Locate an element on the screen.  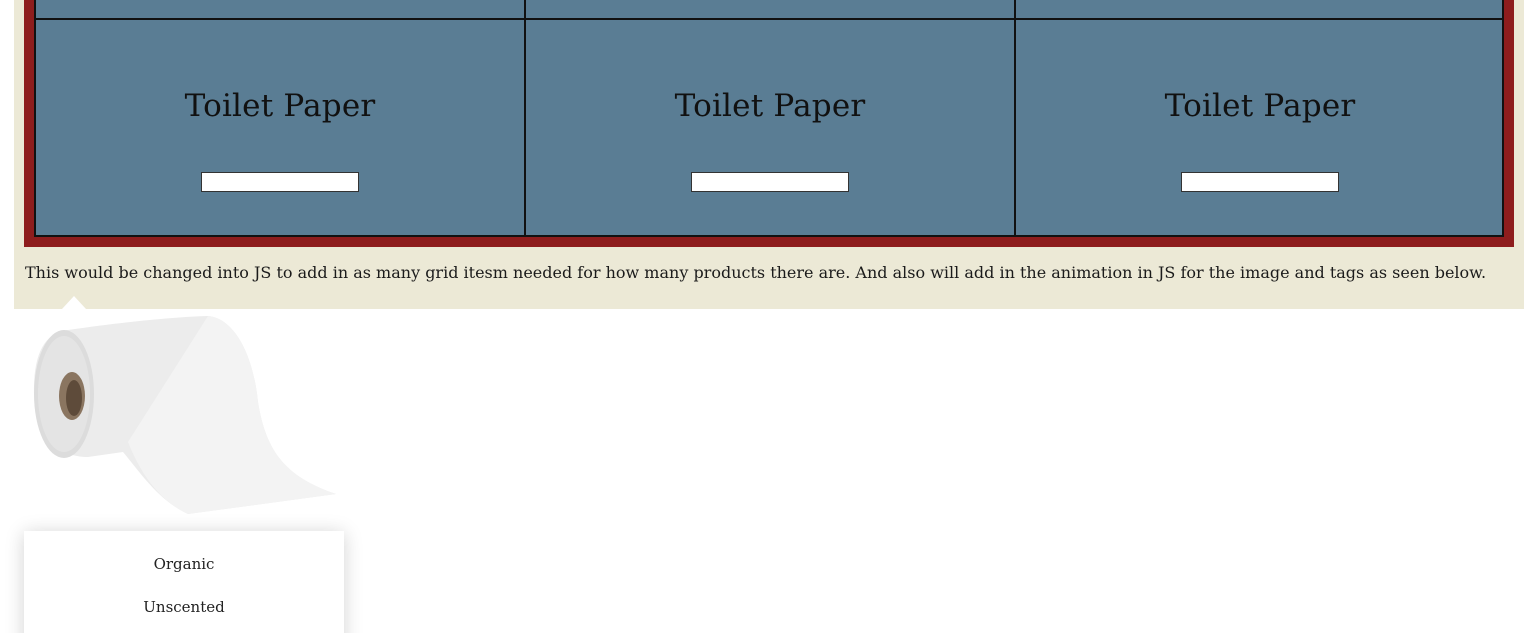
tag-unscented: Unscented is located at coordinates (184, 607).